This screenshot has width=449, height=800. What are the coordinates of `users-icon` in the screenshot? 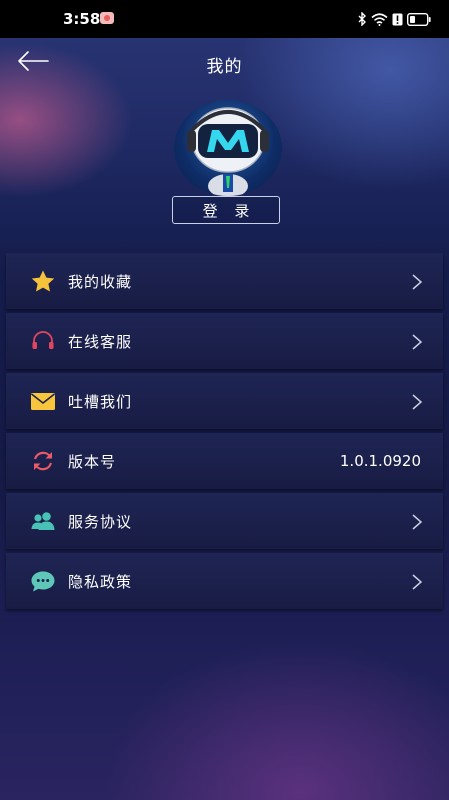 It's located at (43, 521).